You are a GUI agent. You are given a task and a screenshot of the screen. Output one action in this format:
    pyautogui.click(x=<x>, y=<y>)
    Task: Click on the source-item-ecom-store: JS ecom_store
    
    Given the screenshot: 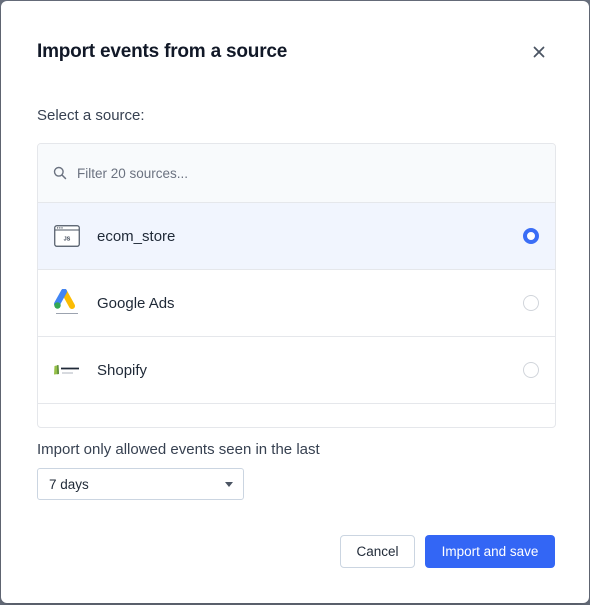 What is the action you would take?
    pyautogui.click(x=296, y=236)
    